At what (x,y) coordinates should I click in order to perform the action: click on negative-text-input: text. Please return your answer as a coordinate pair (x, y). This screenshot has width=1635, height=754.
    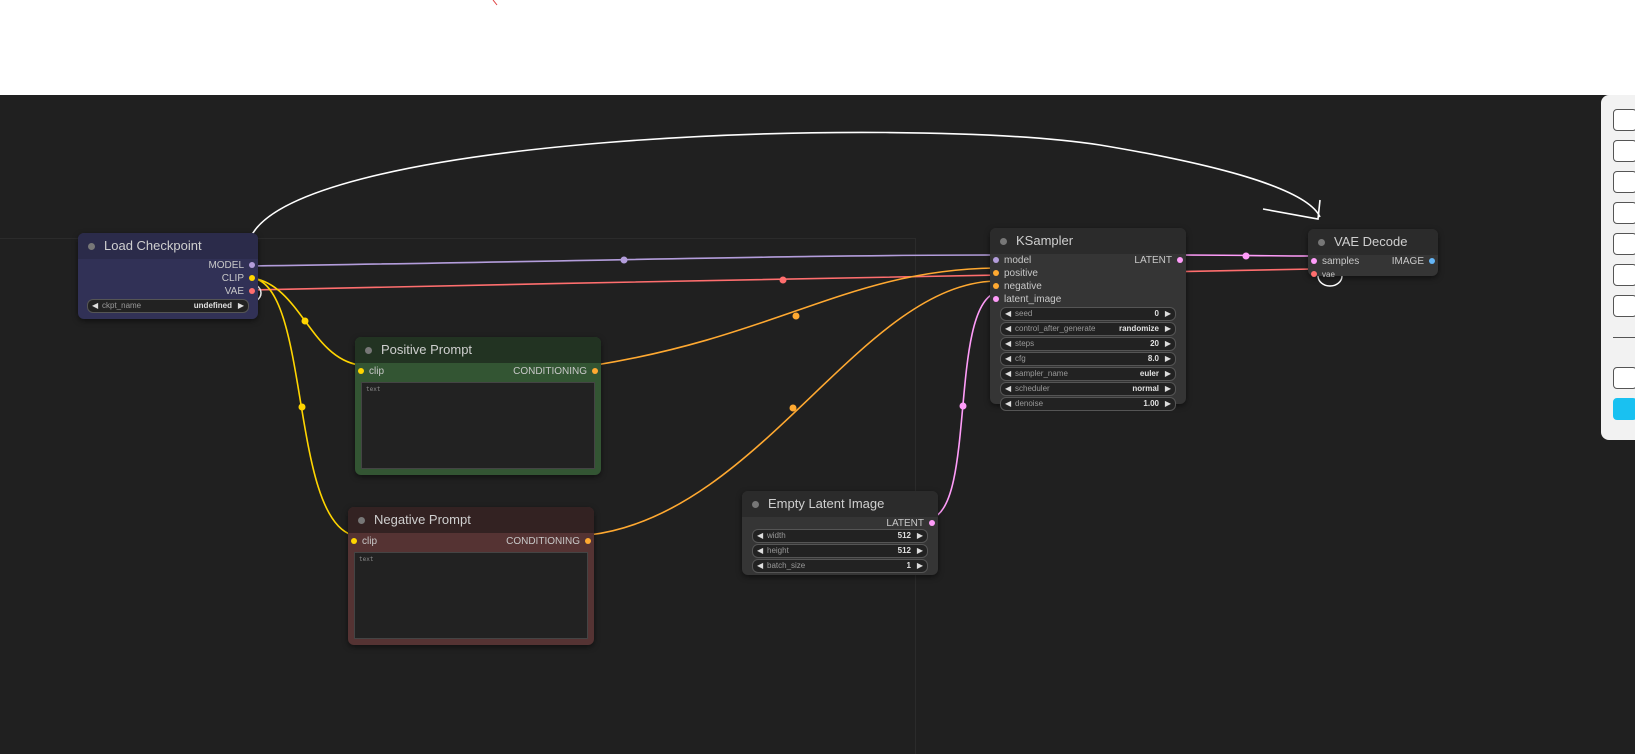
    Looking at the image, I should click on (471, 595).